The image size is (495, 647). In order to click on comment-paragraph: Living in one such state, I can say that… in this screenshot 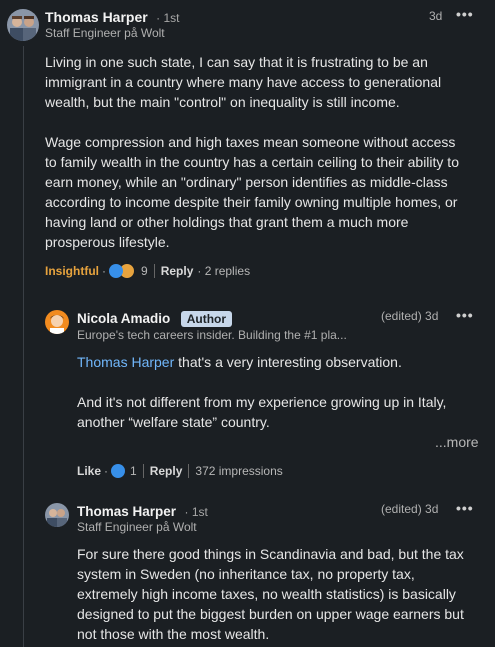, I will do `click(243, 82)`.